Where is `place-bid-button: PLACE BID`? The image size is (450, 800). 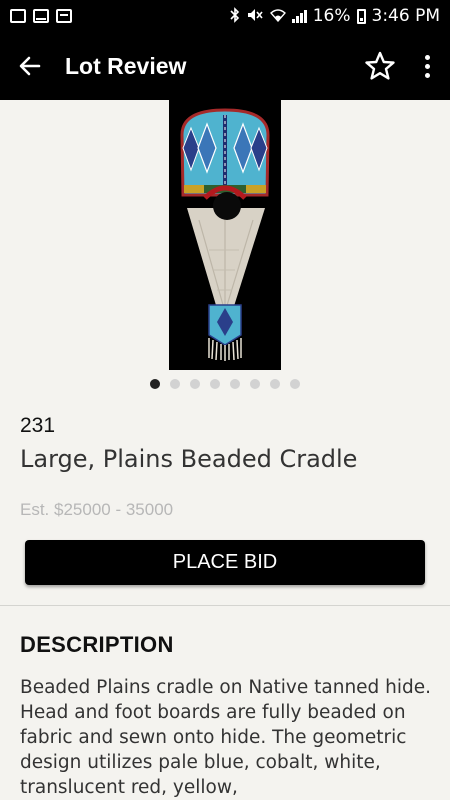 place-bid-button: PLACE BID is located at coordinates (225, 562).